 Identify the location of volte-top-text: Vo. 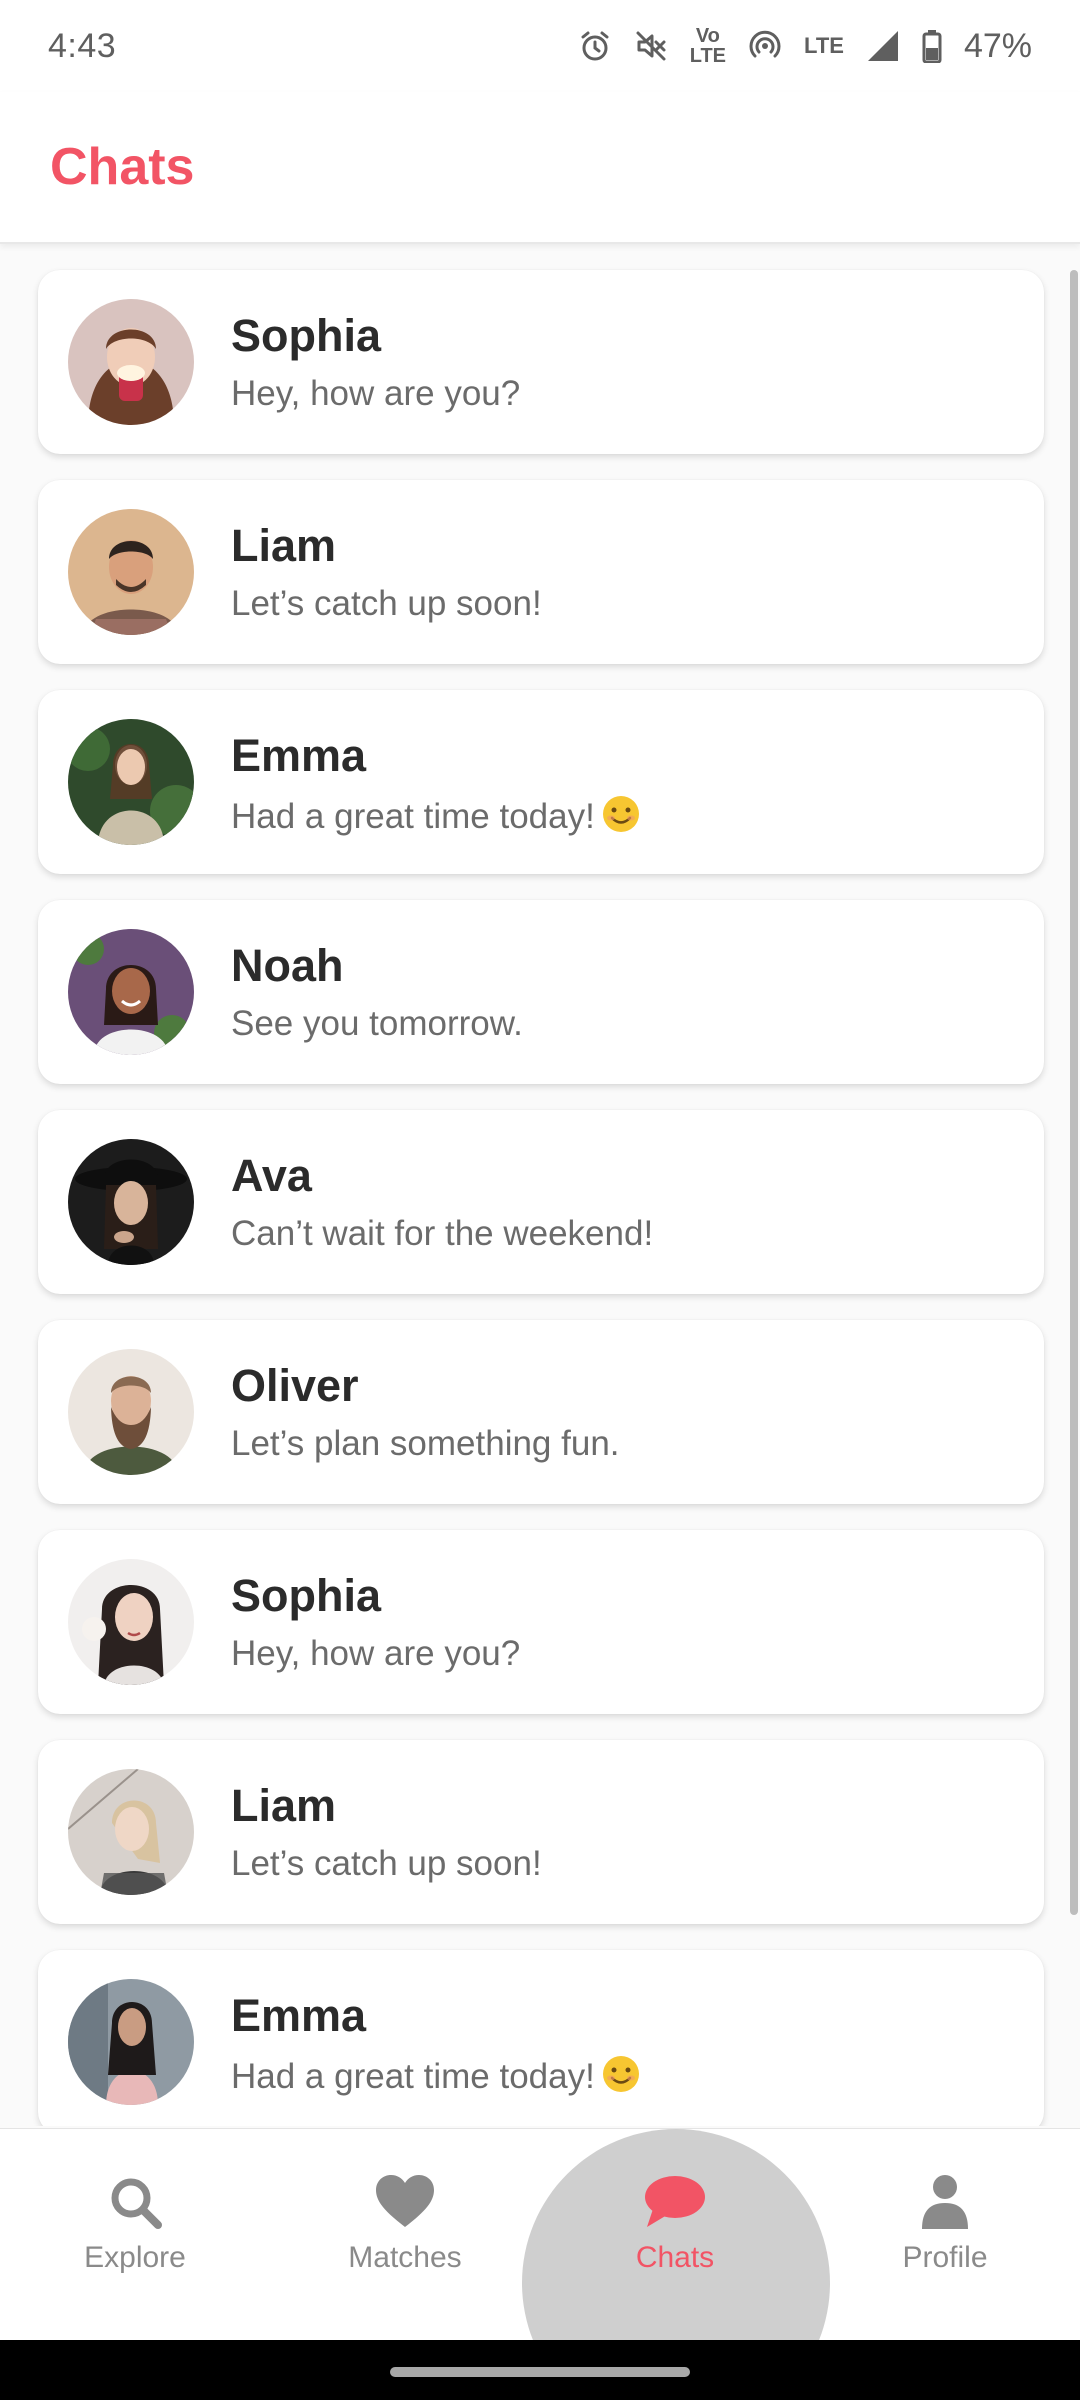
(707, 36).